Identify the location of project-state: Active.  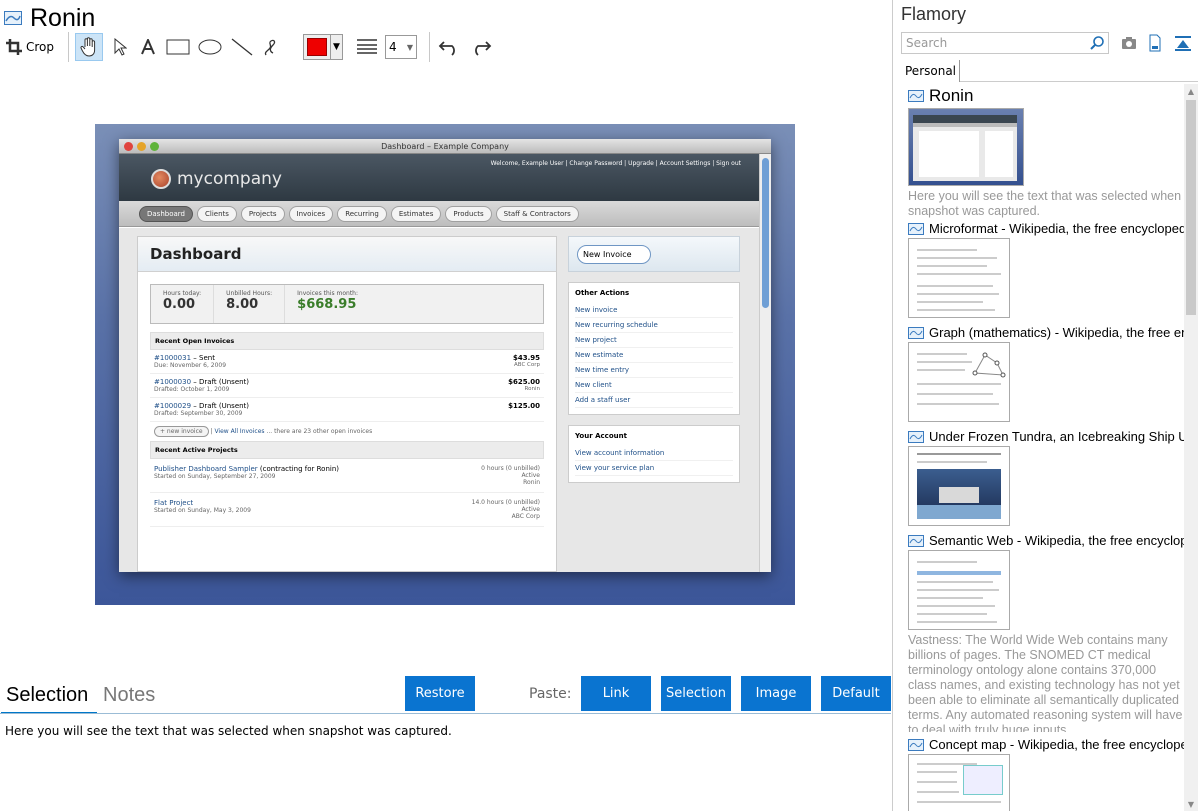
(530, 475).